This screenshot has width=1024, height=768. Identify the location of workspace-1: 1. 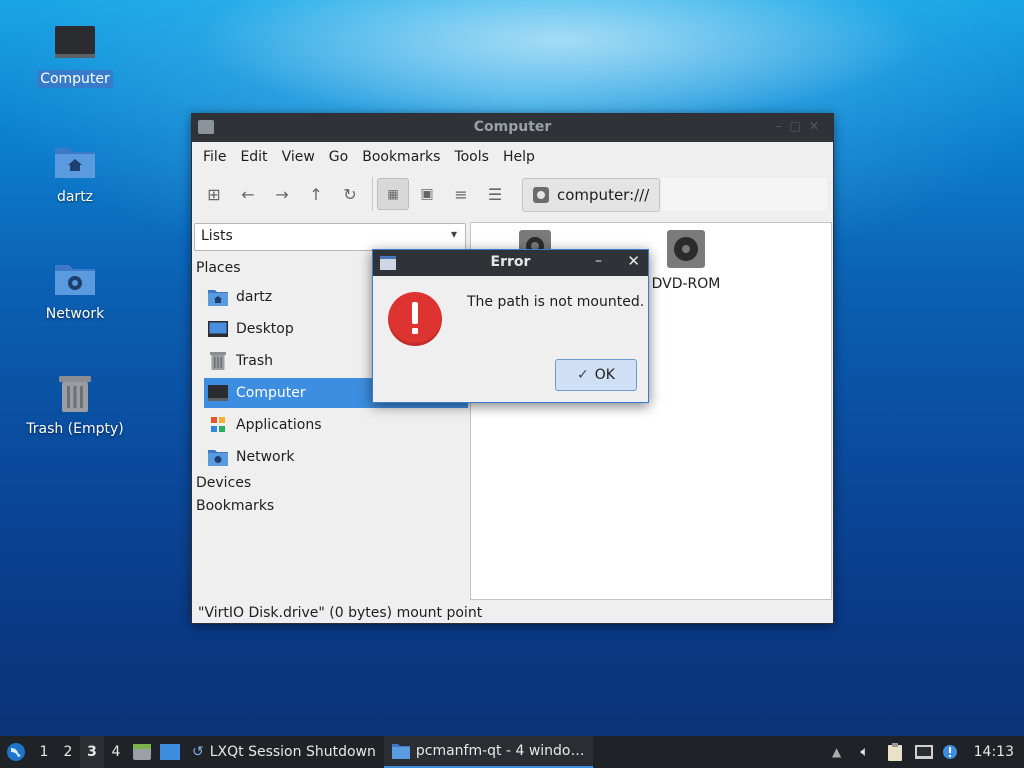
(44, 752).